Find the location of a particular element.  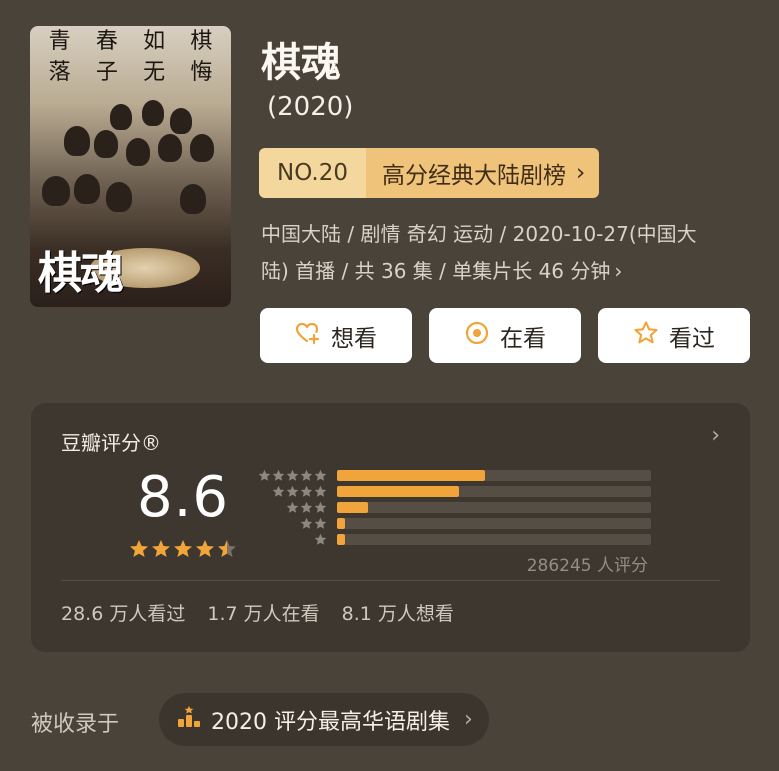

rating-distribution is located at coordinates (453, 507).